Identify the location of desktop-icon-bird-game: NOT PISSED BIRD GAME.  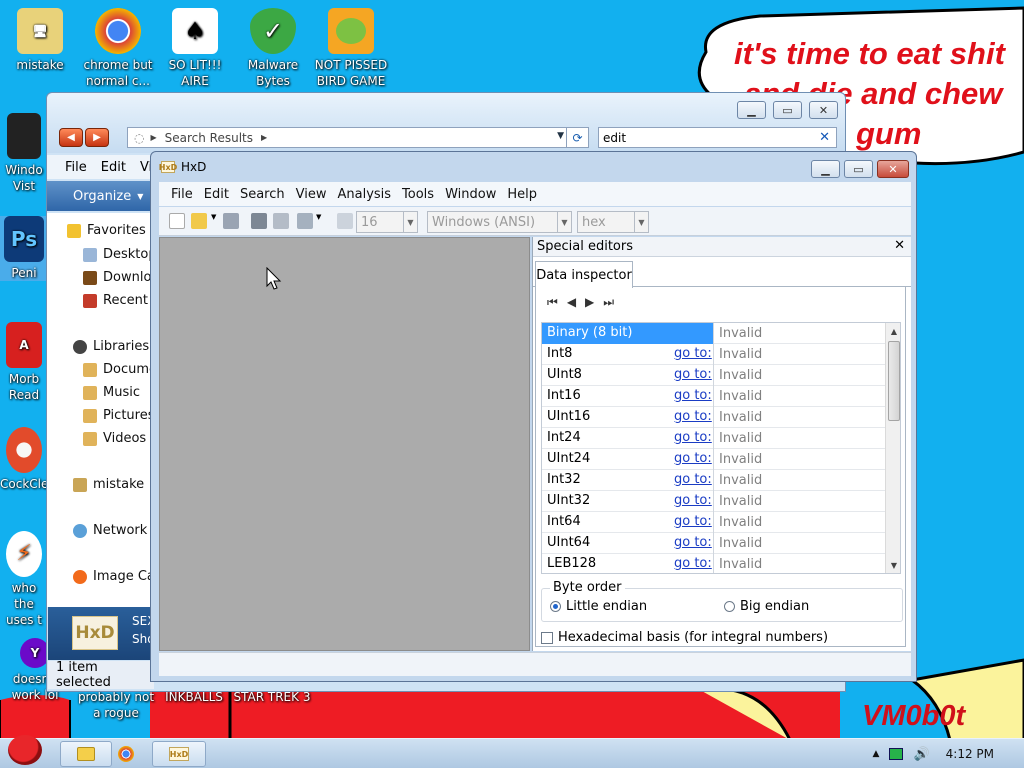
(351, 48).